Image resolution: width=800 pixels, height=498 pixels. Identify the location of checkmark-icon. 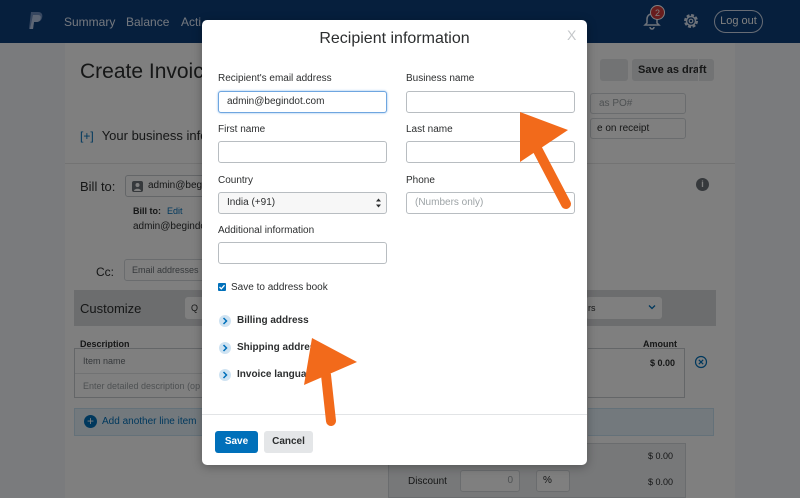
(222, 287).